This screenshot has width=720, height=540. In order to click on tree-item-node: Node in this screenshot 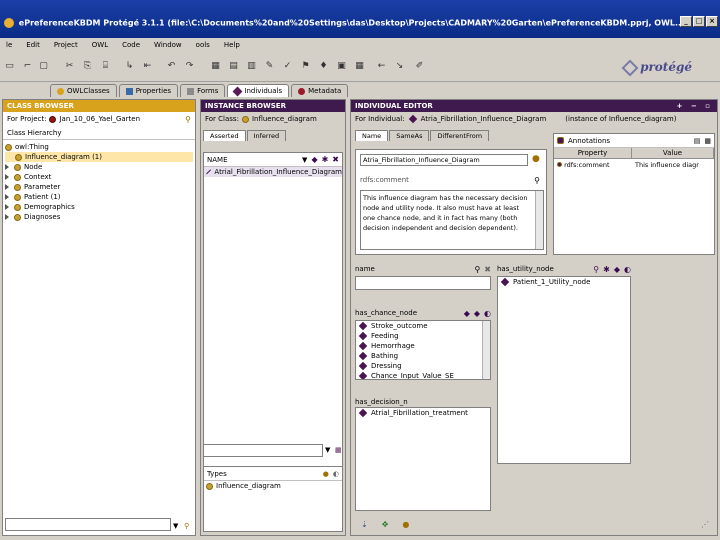, I will do `click(99, 167)`.